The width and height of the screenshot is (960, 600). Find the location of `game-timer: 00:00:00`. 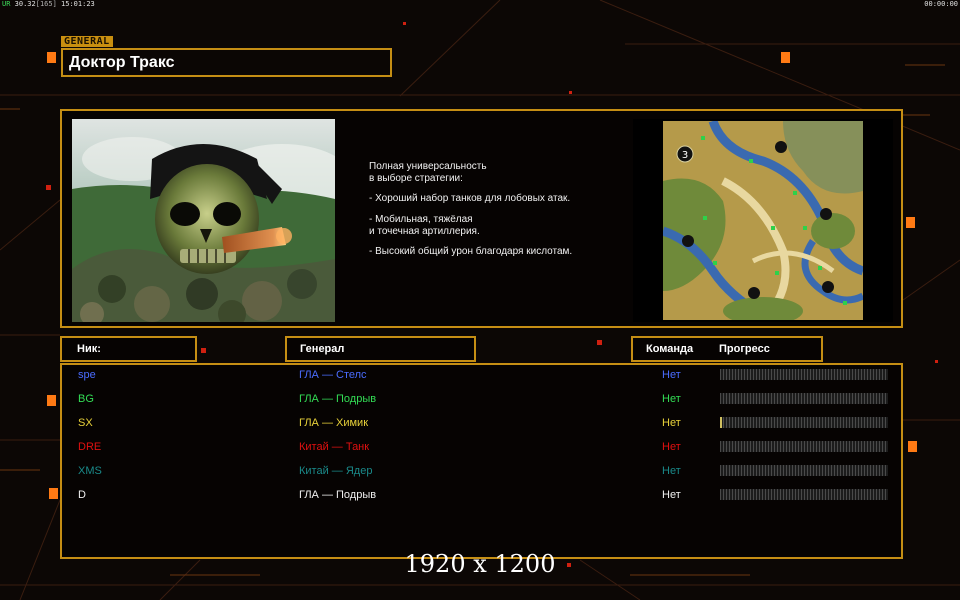

game-timer: 00:00:00 is located at coordinates (941, 4).